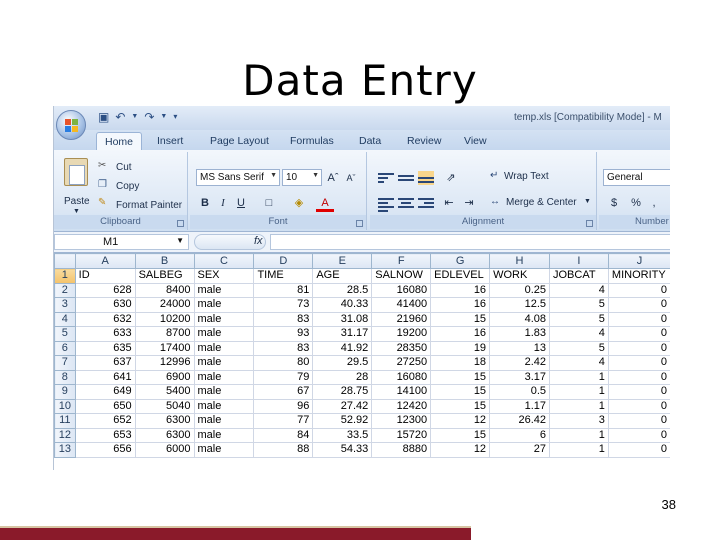 This screenshot has height=540, width=720. Describe the element at coordinates (239, 141) in the screenshot. I see `tab-page-layout: Page Layout` at that location.